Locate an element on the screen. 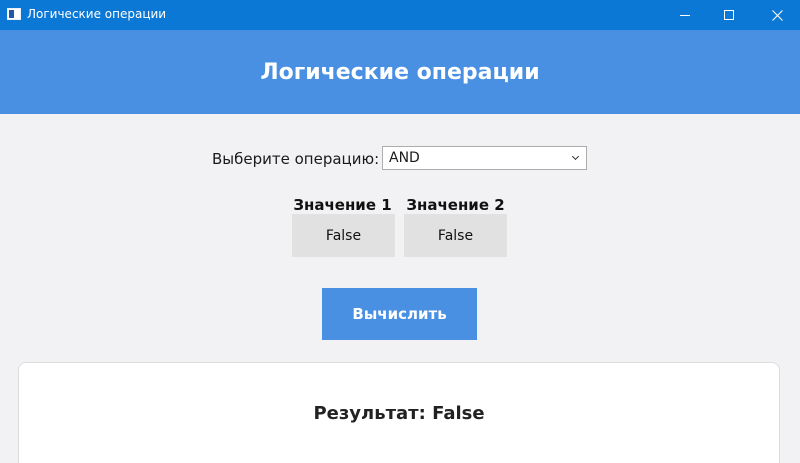 The width and height of the screenshot is (800, 463). close-icon is located at coordinates (777, 15).